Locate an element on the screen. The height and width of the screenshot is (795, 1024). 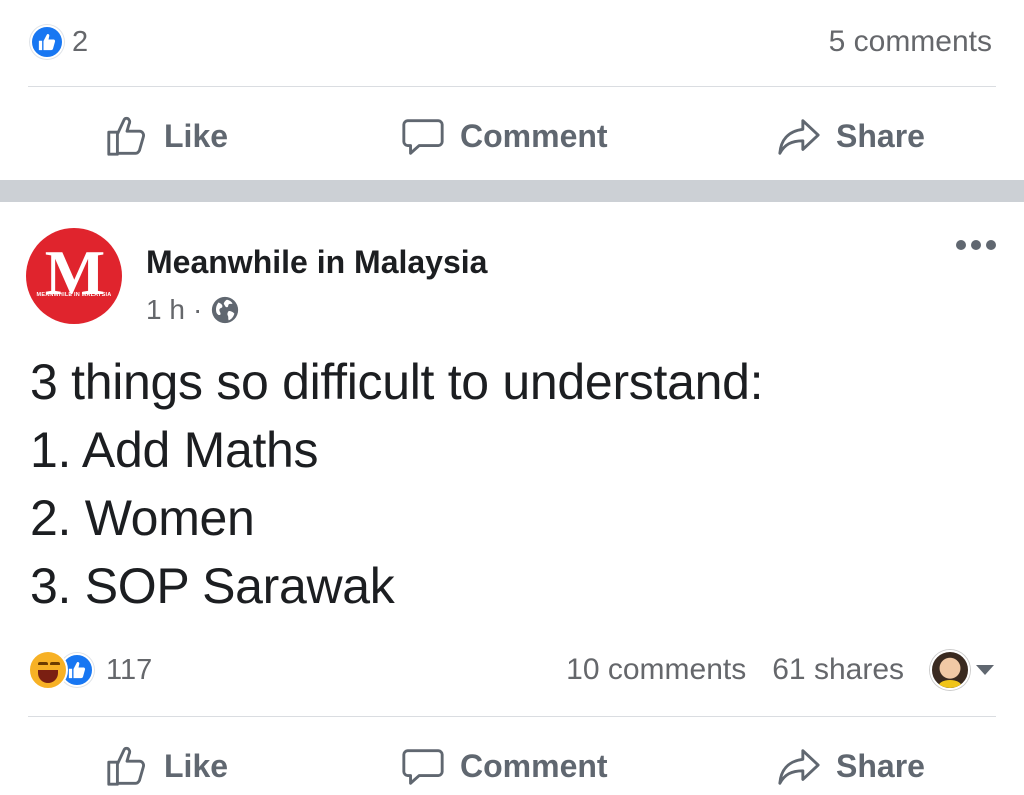
post-meta: 1 h · is located at coordinates (193, 310).